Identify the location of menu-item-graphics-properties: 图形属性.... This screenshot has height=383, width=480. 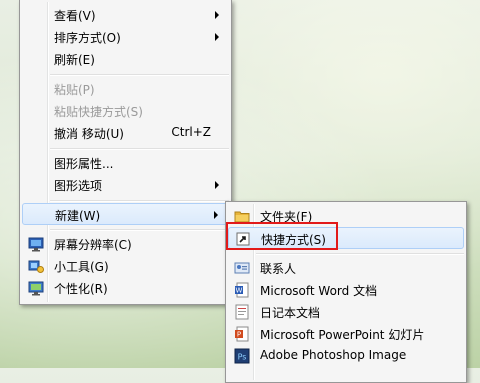
(125, 163).